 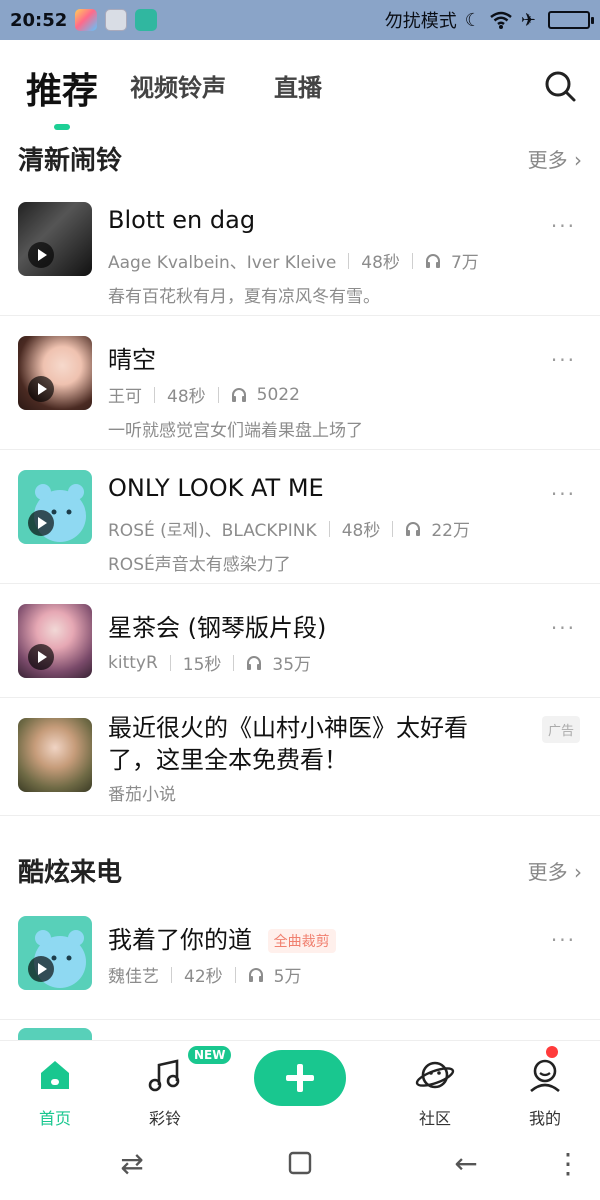 I want to click on section-title: 清新闹铃, so click(x=70, y=161).